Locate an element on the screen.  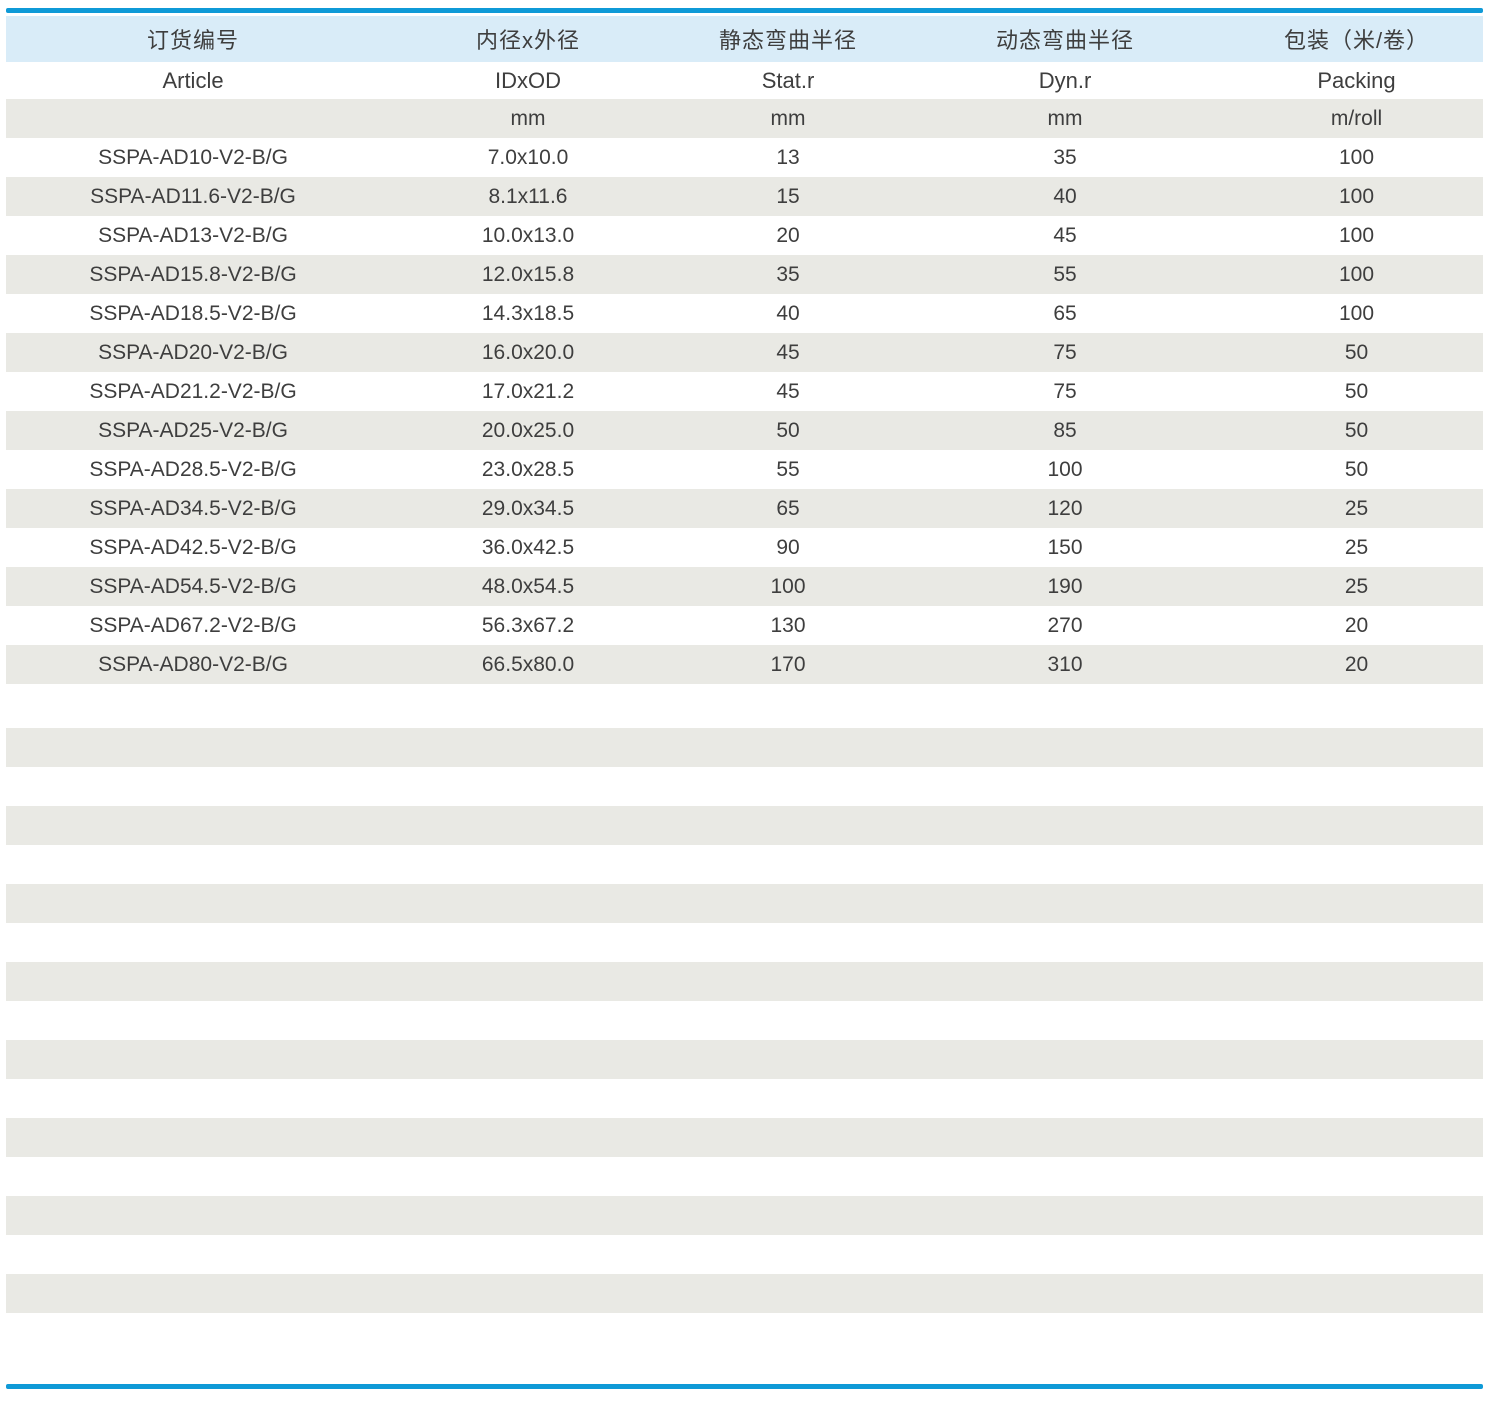
cell-dyn-r: 120 is located at coordinates (1065, 508).